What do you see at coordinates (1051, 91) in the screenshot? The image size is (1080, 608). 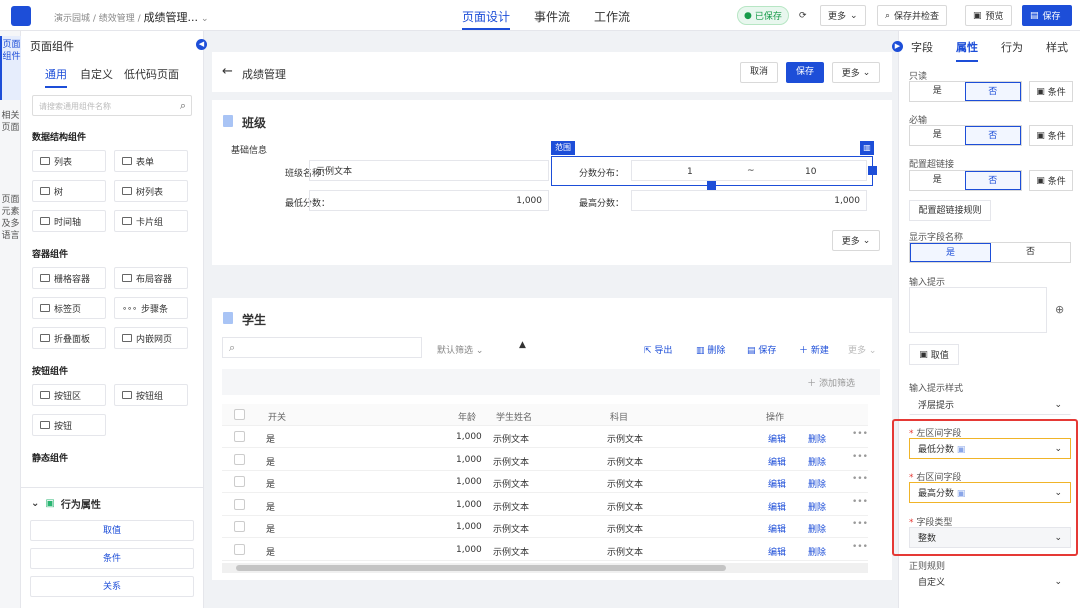 I see `readonly-condition-button: ▣ 条件` at bounding box center [1051, 91].